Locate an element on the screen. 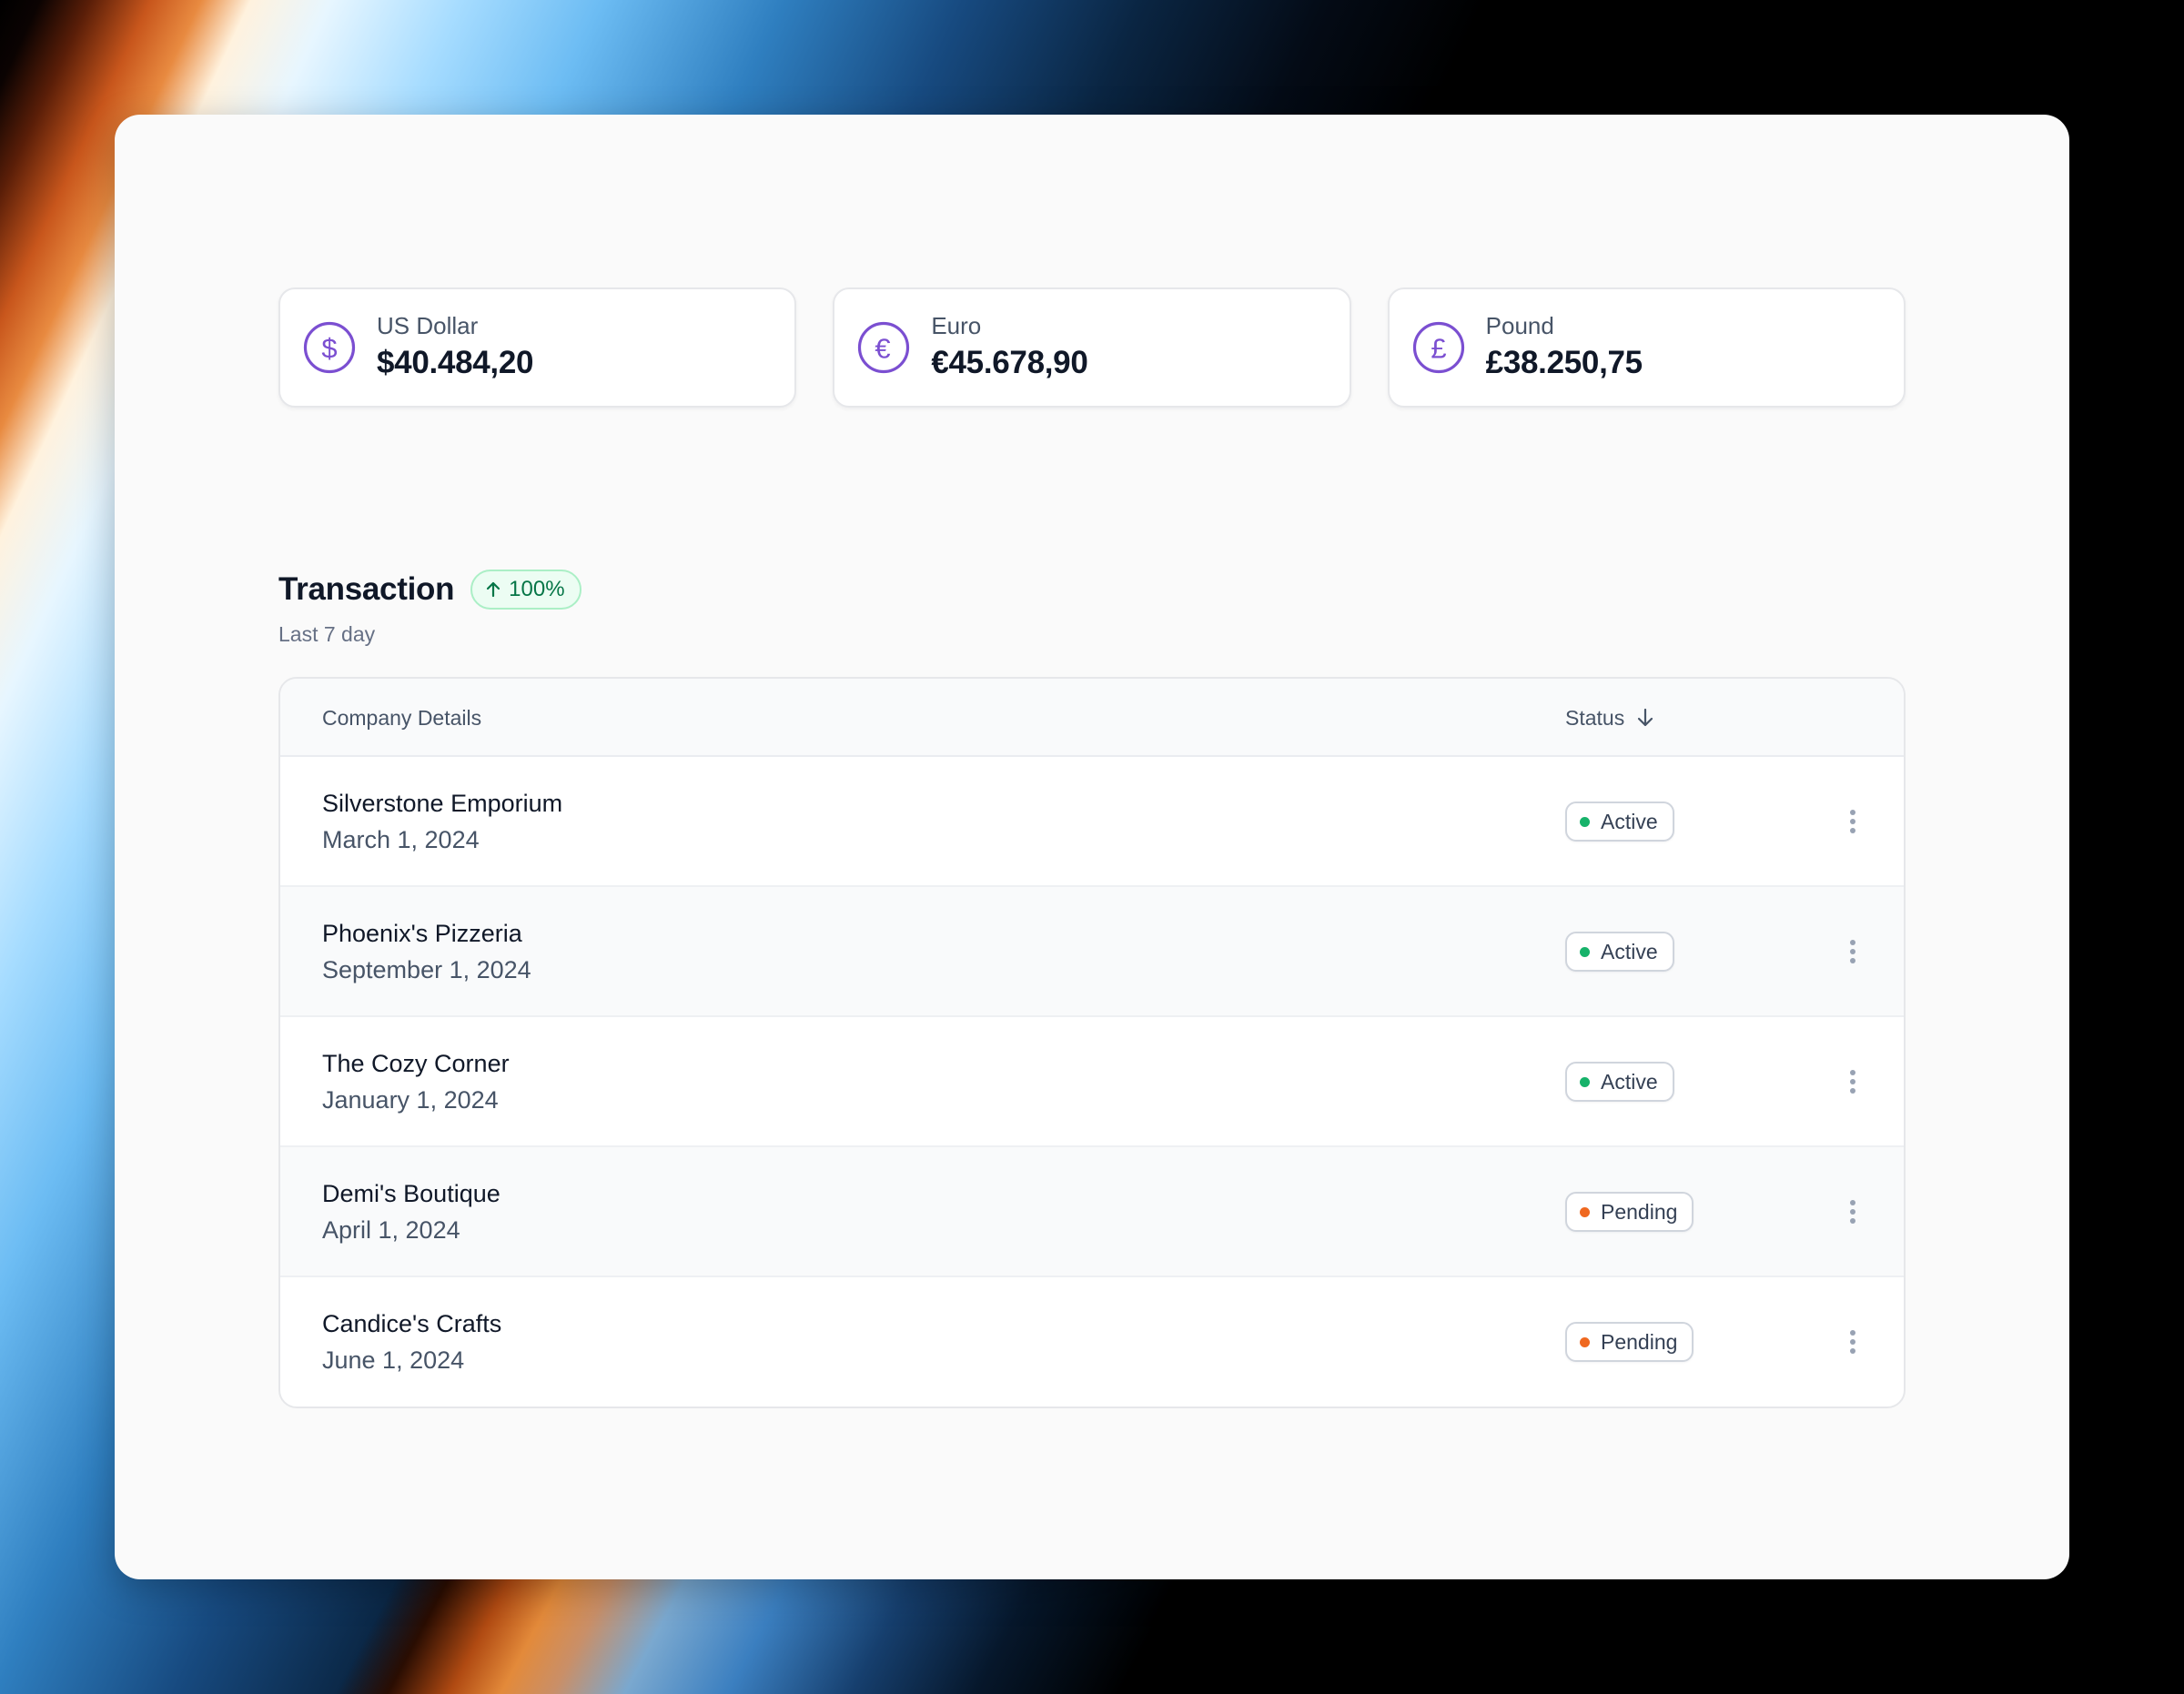  column-header-status: Status is located at coordinates (1611, 718).